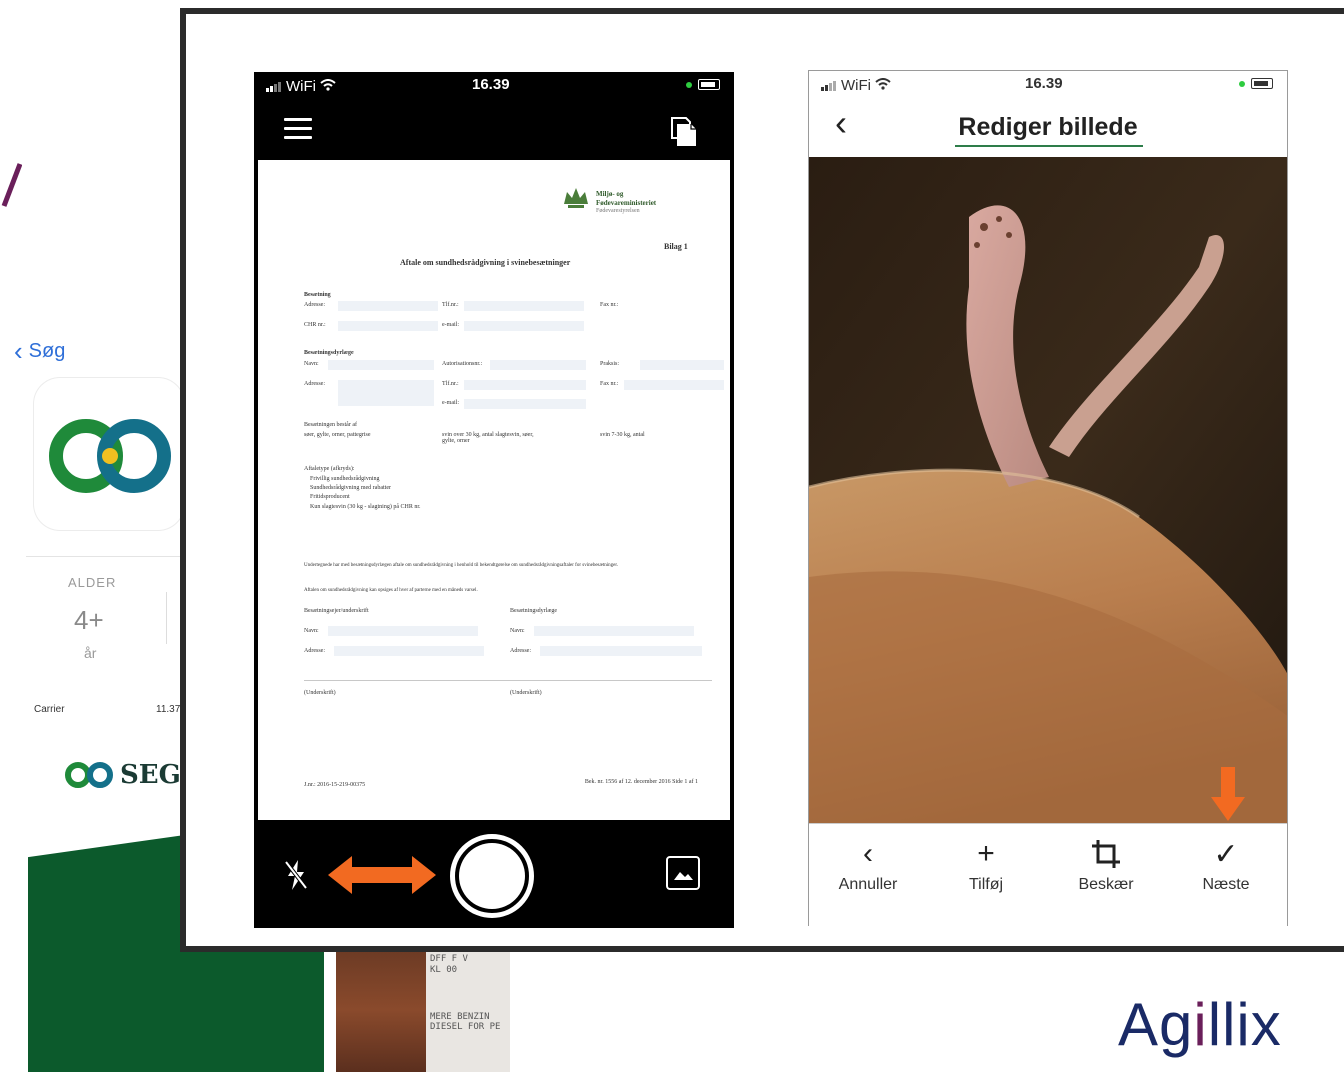 The image size is (1344, 1072). Describe the element at coordinates (1244, 1024) in the screenshot. I see `brand-suffix: llix` at that location.